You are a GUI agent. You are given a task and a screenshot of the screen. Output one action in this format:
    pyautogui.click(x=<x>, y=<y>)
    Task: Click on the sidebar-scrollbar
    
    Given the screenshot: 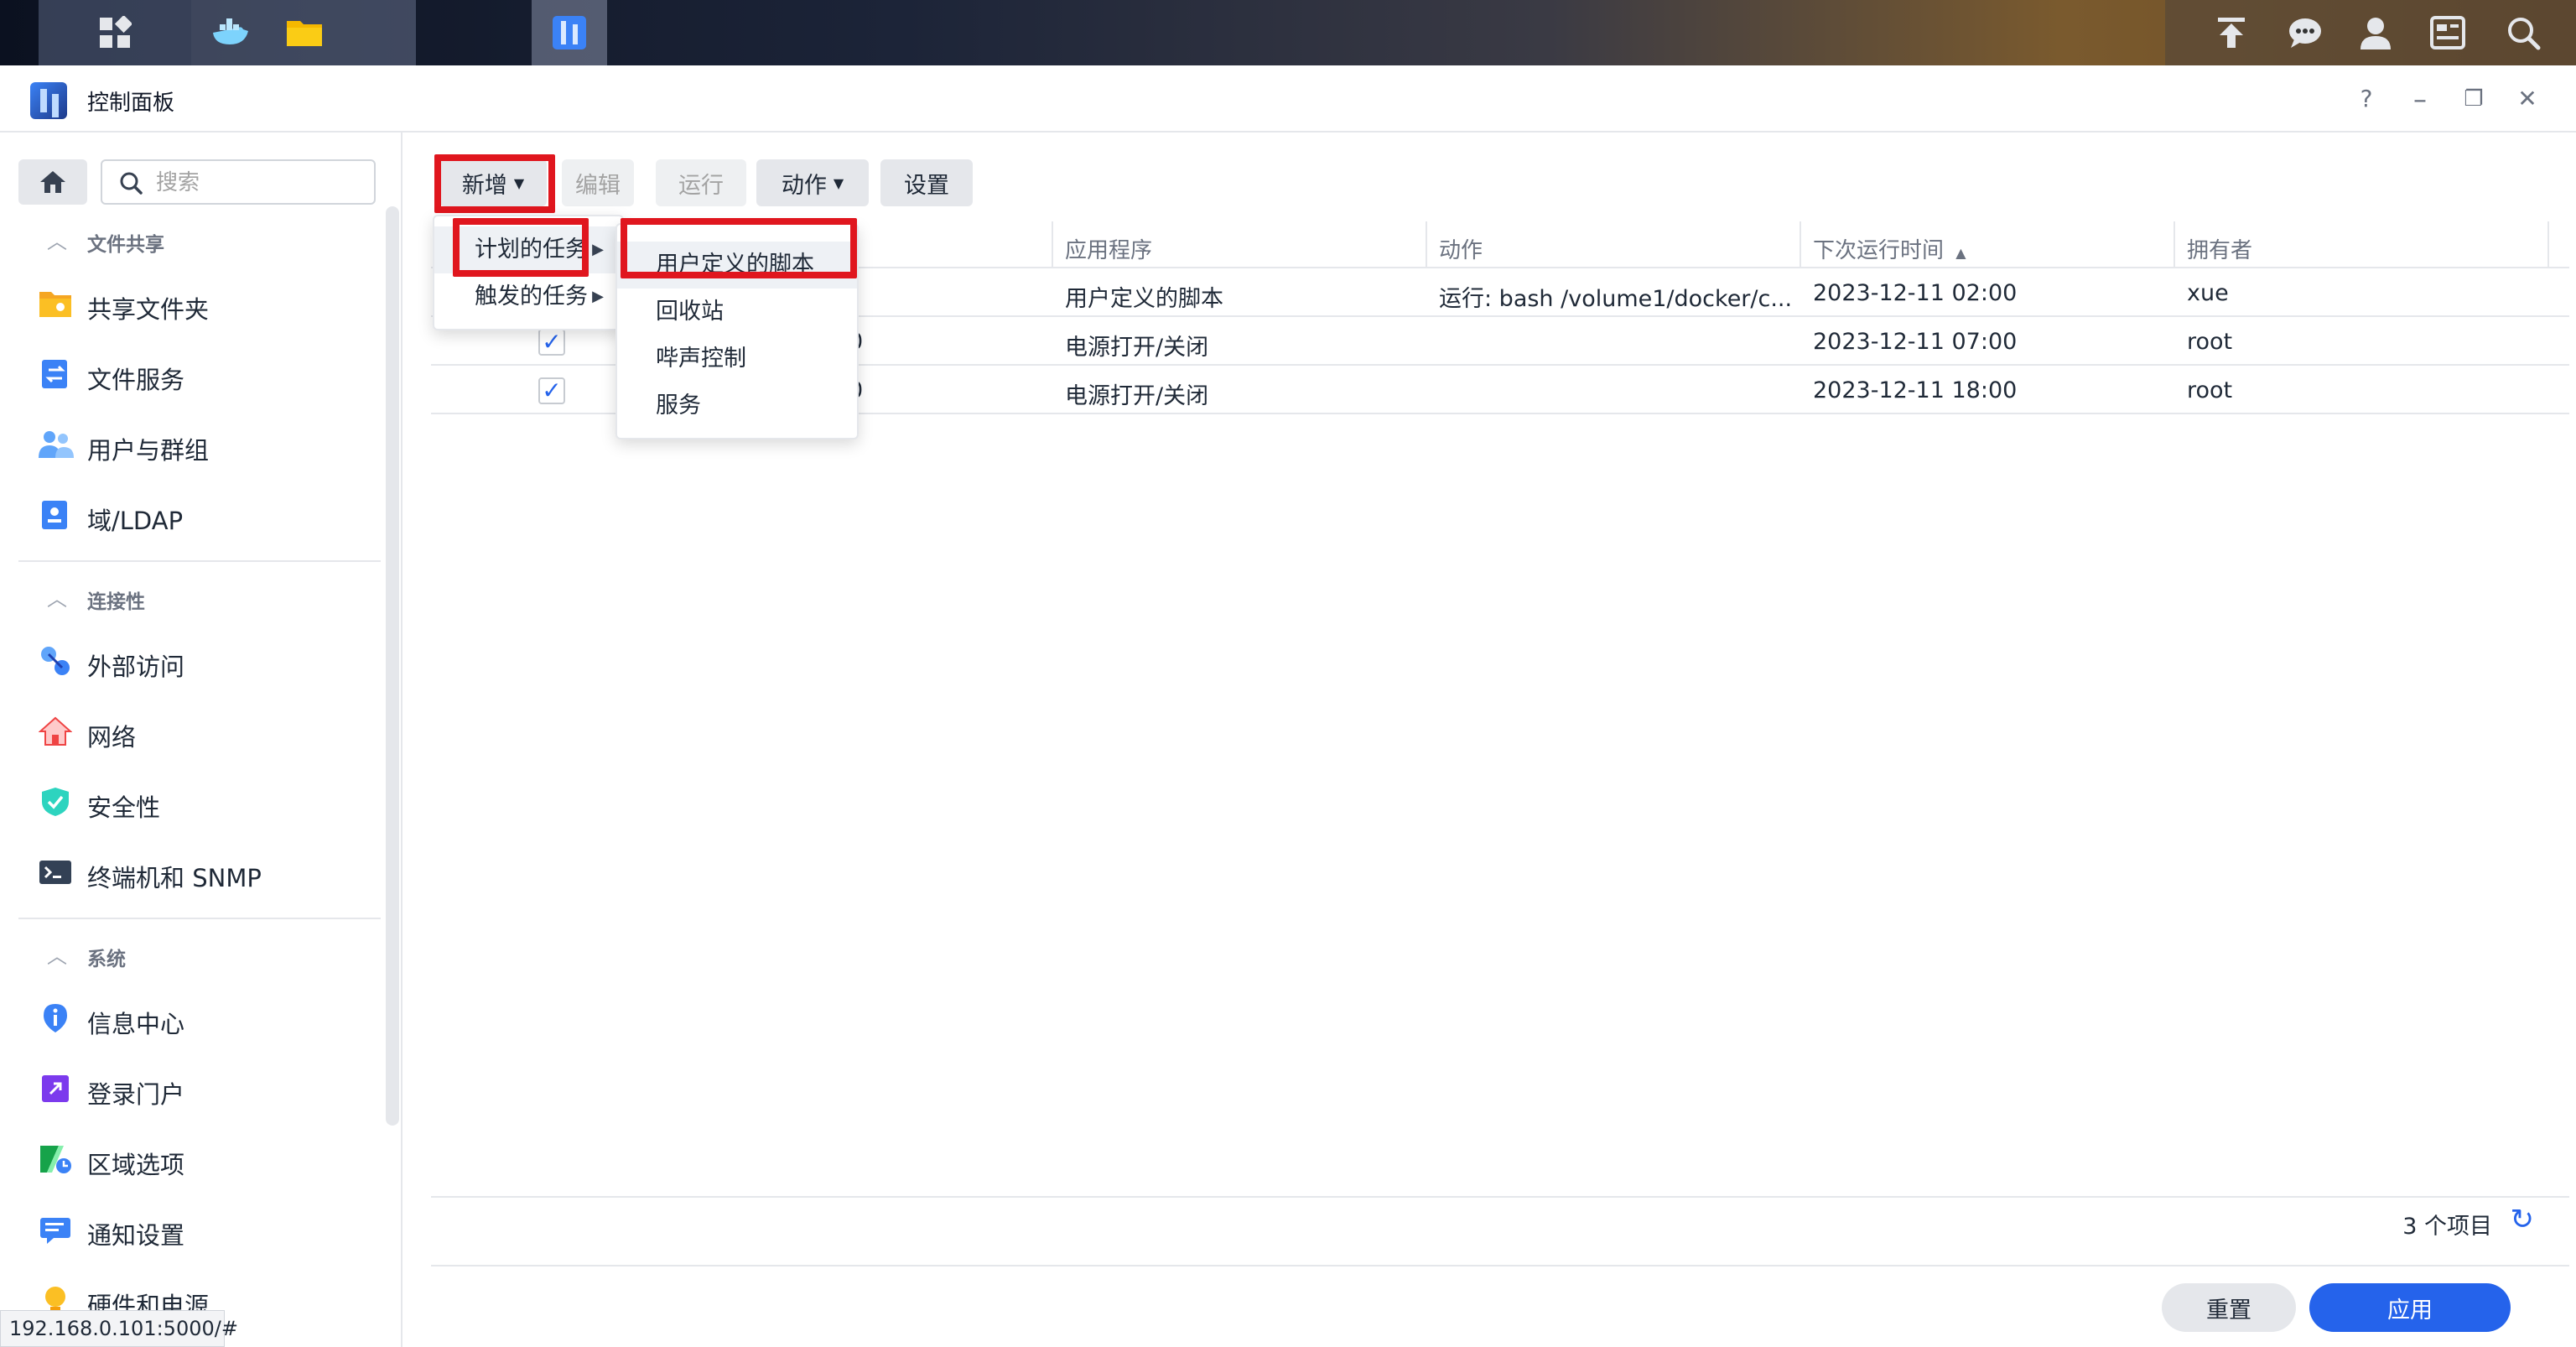 What is the action you would take?
    pyautogui.click(x=392, y=666)
    